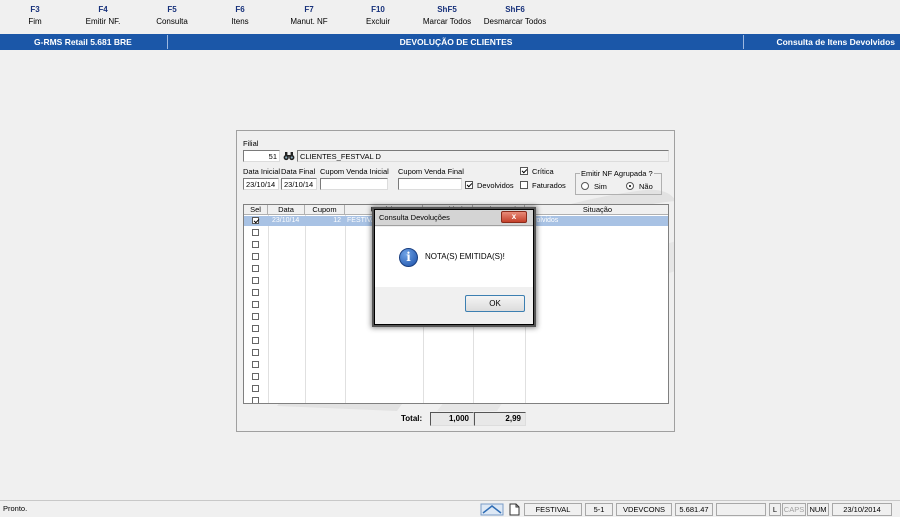 This screenshot has width=900, height=517. I want to click on action-label: Excluir, so click(377, 21).